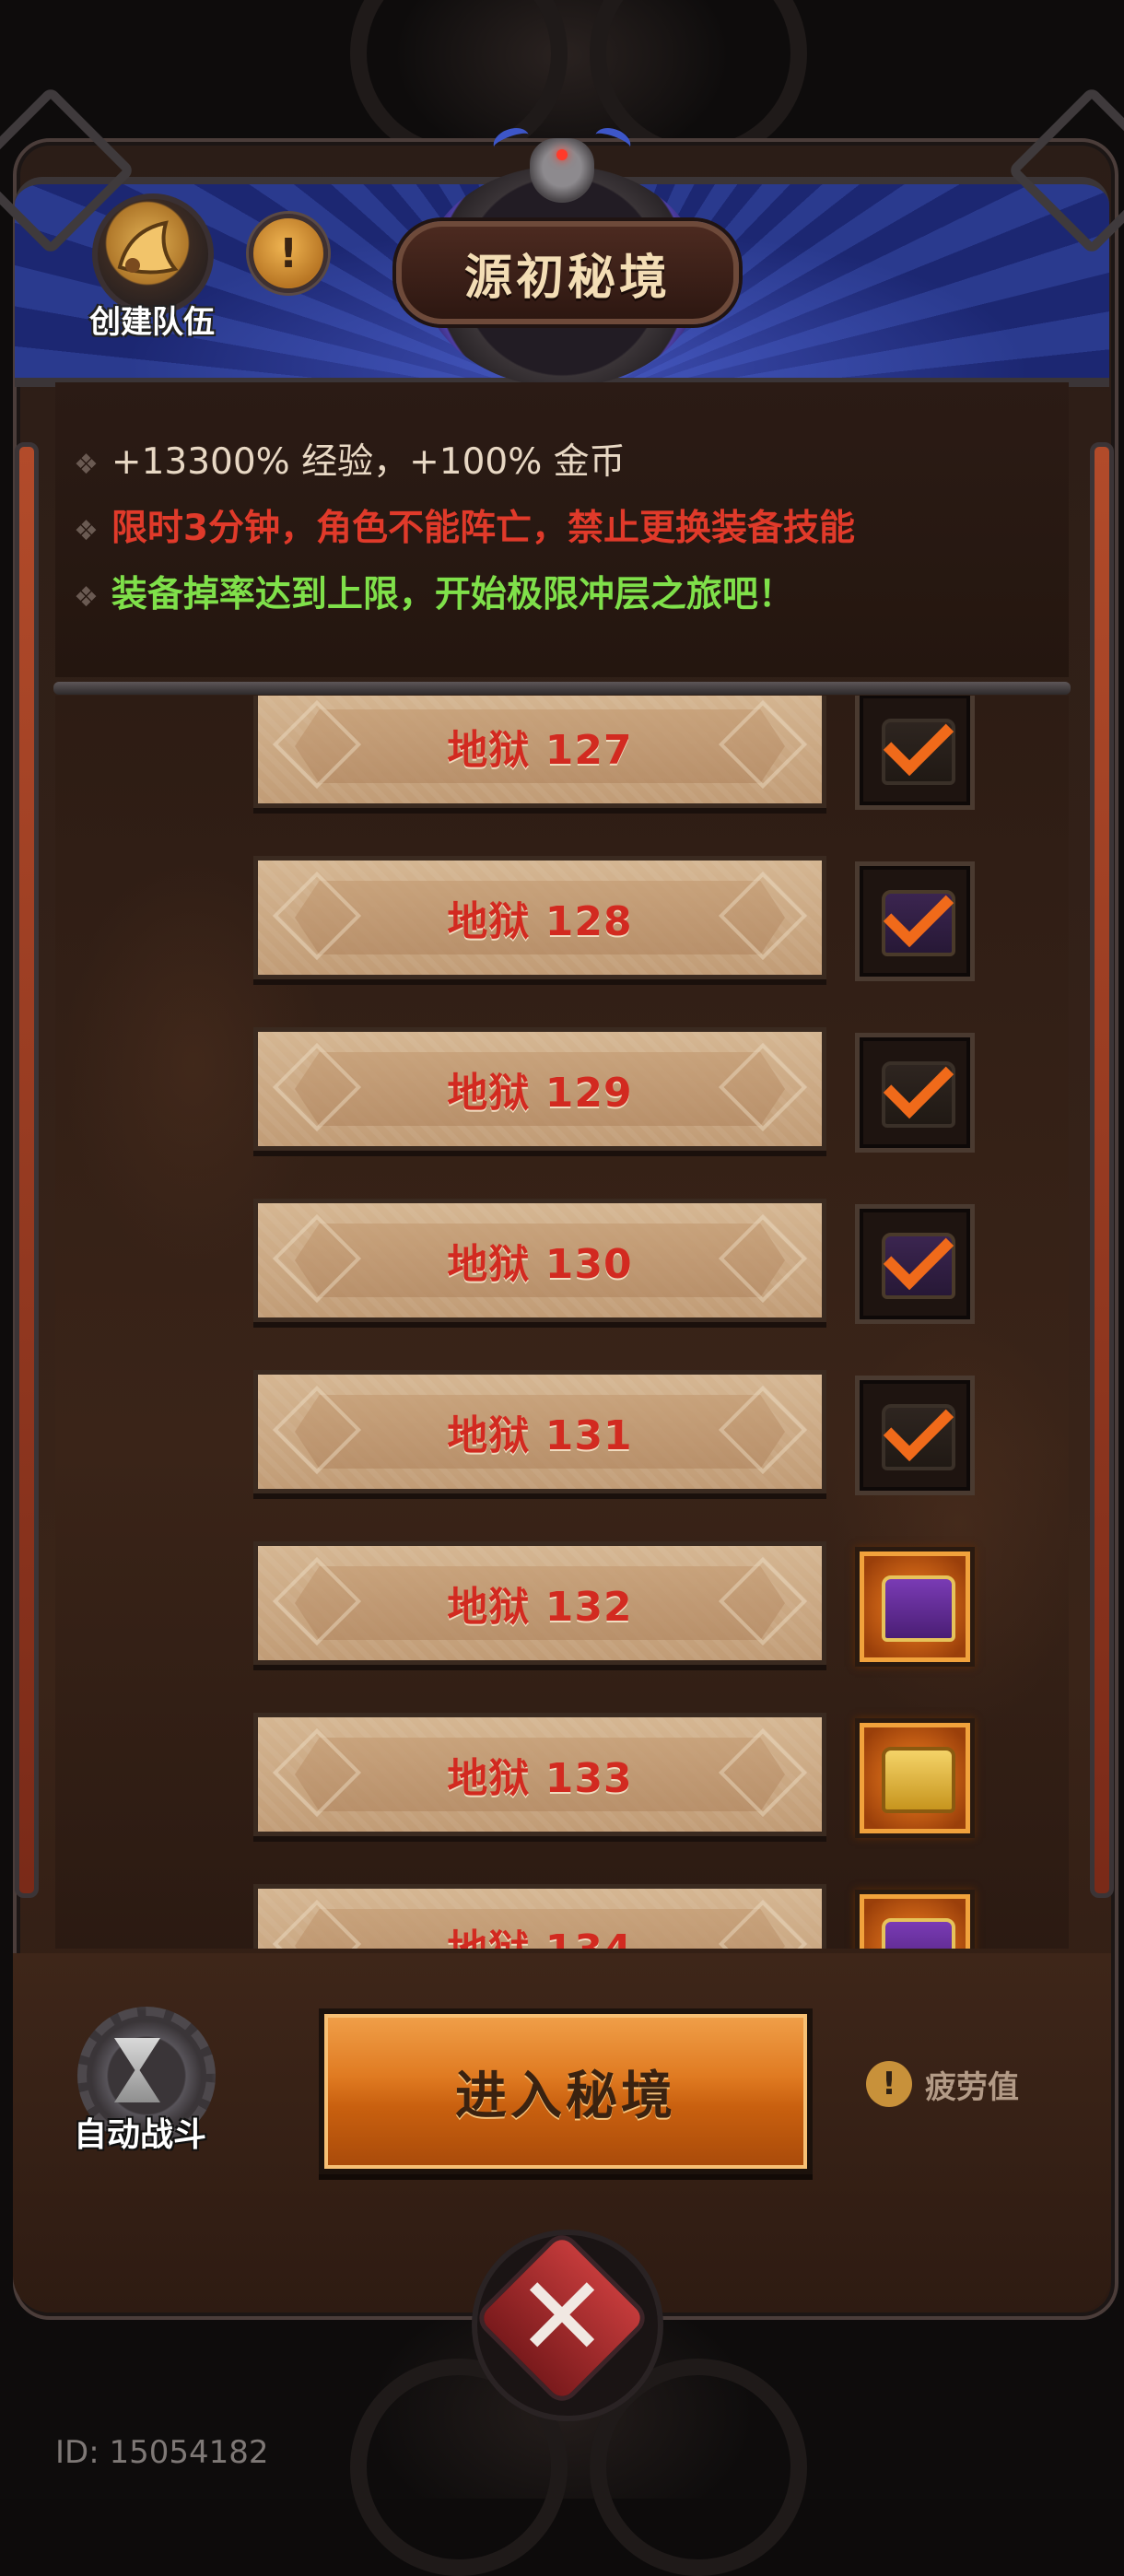 This screenshot has height=2576, width=1124. I want to click on title-plaque: 源初秘境, so click(567, 272).